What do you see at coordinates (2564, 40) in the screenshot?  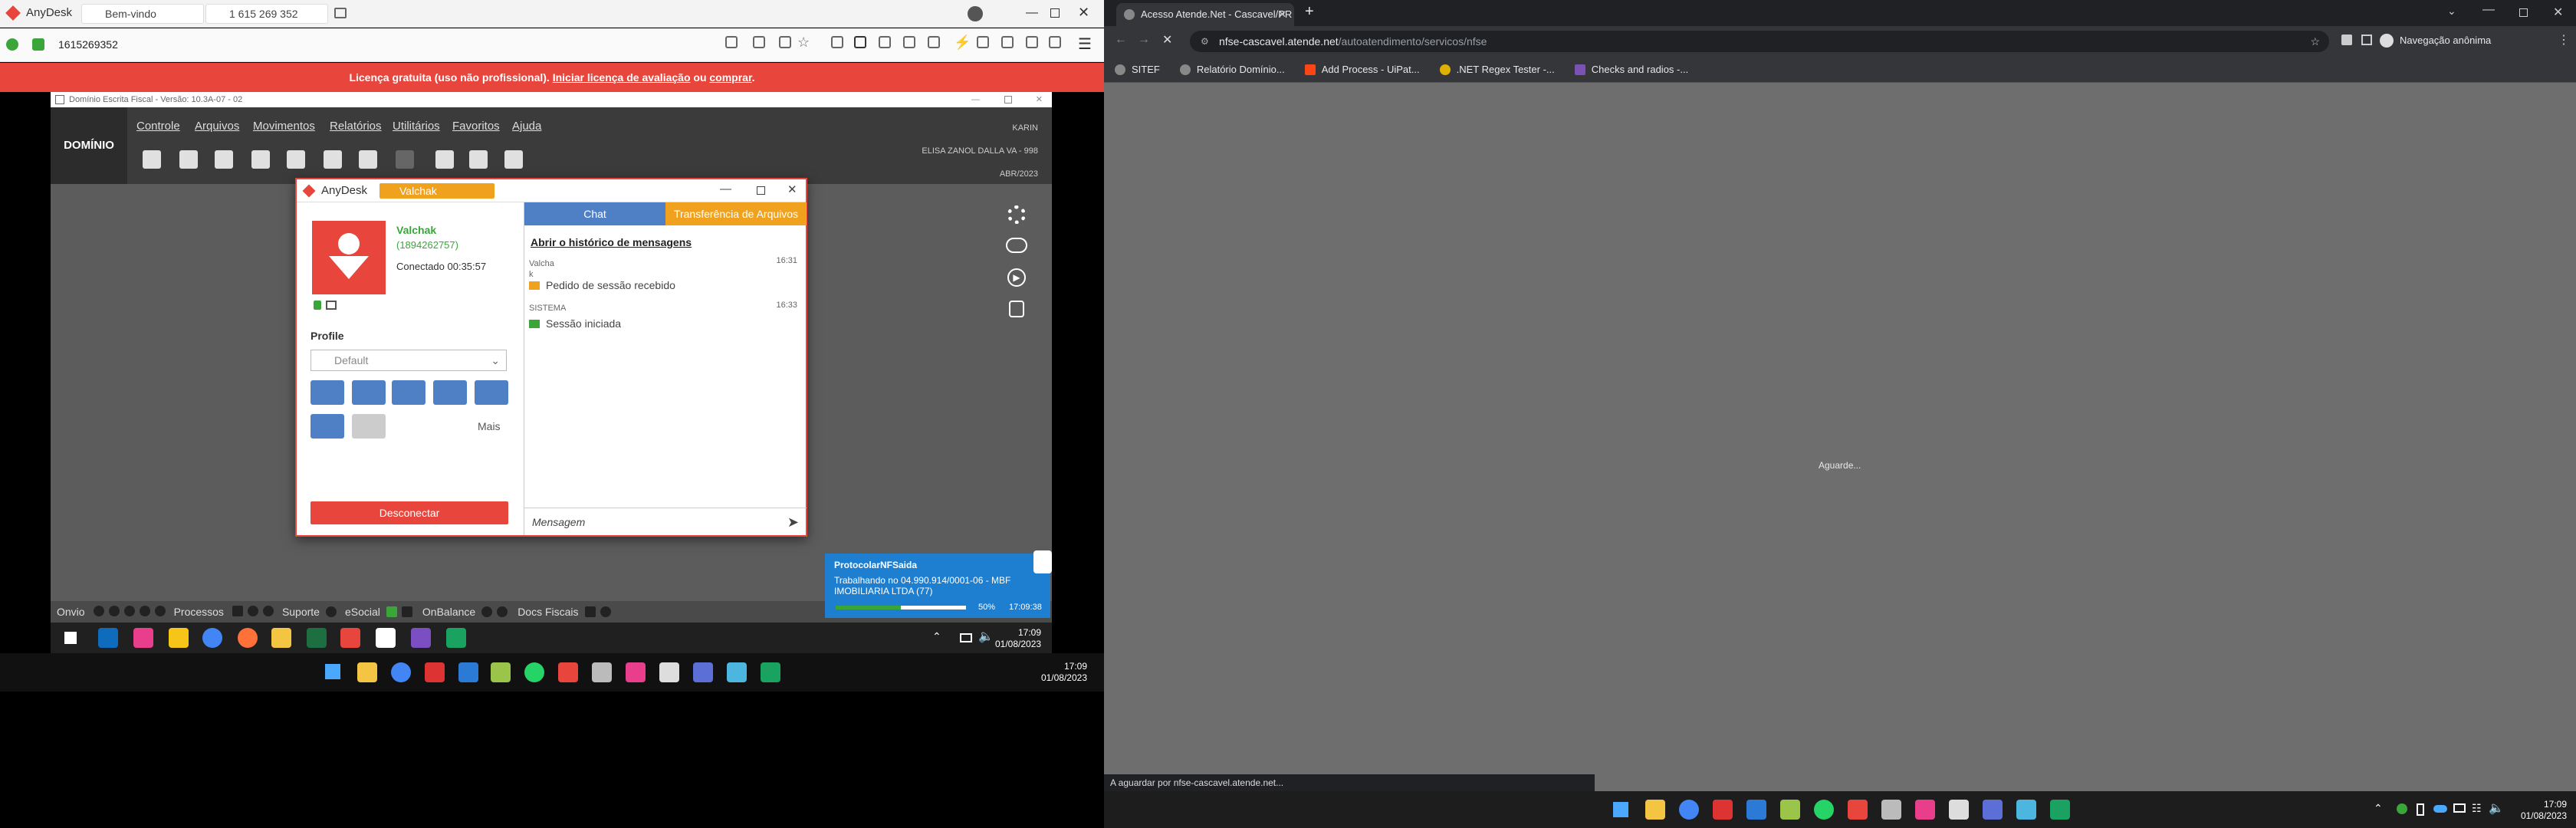 I see `chrome-menu-icon: ⋮` at bounding box center [2564, 40].